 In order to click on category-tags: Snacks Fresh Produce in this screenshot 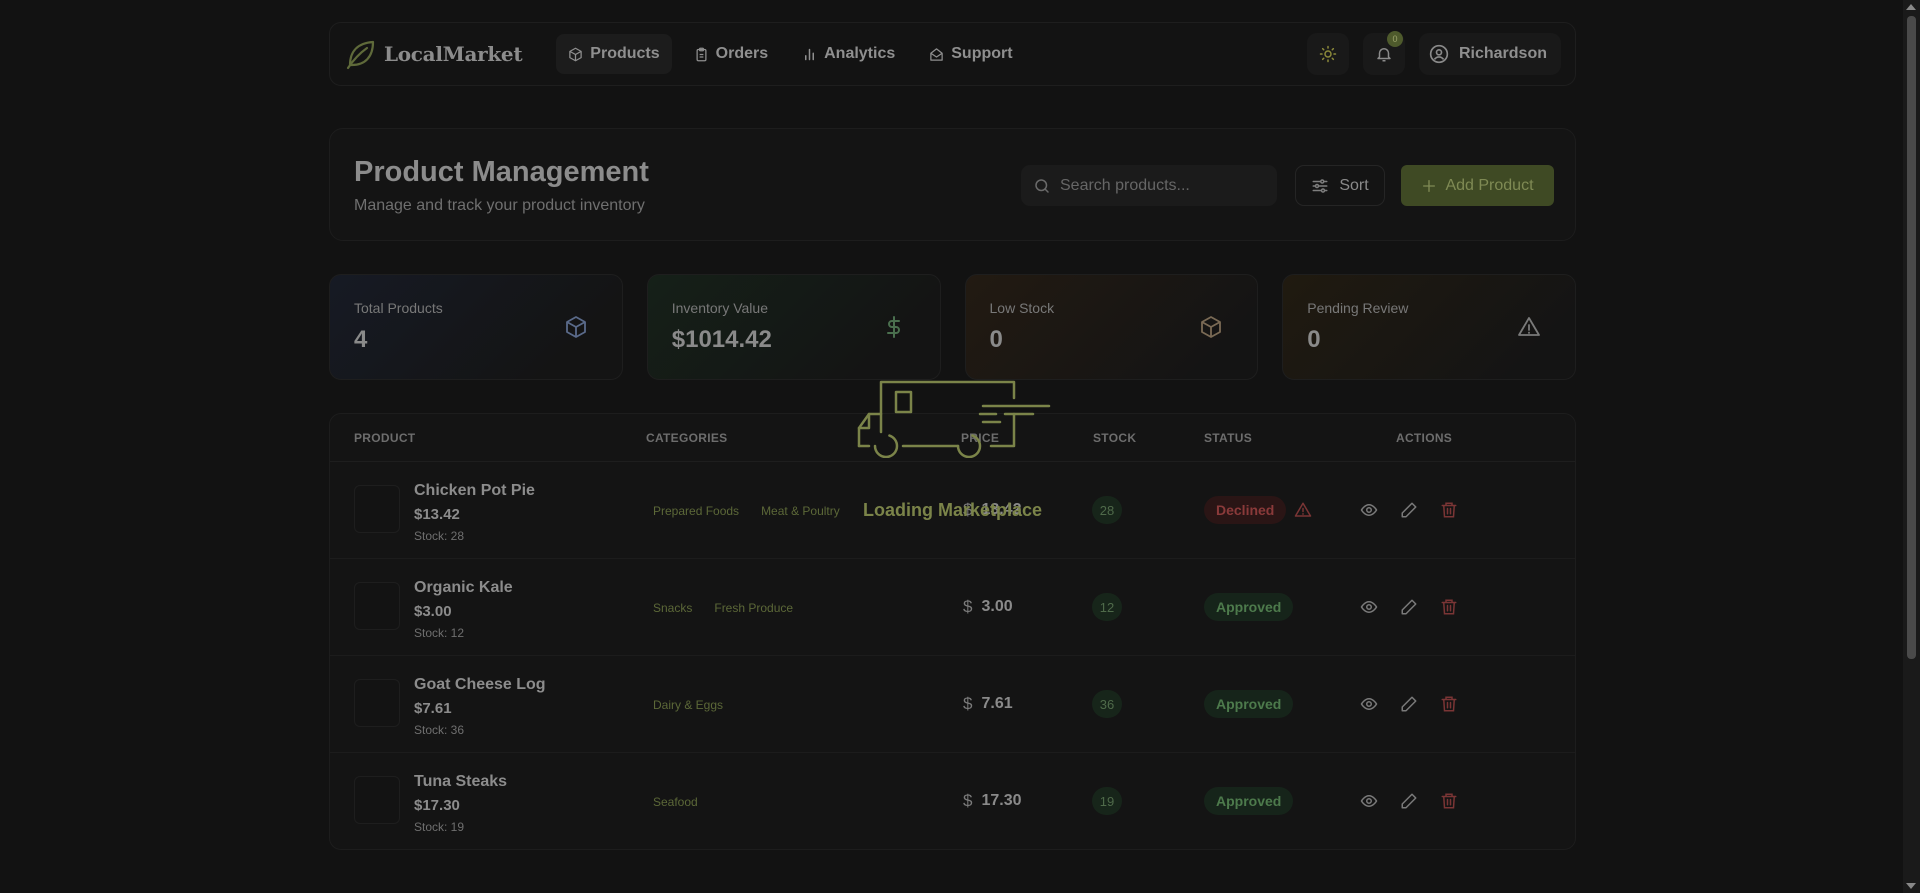, I will do `click(723, 608)`.